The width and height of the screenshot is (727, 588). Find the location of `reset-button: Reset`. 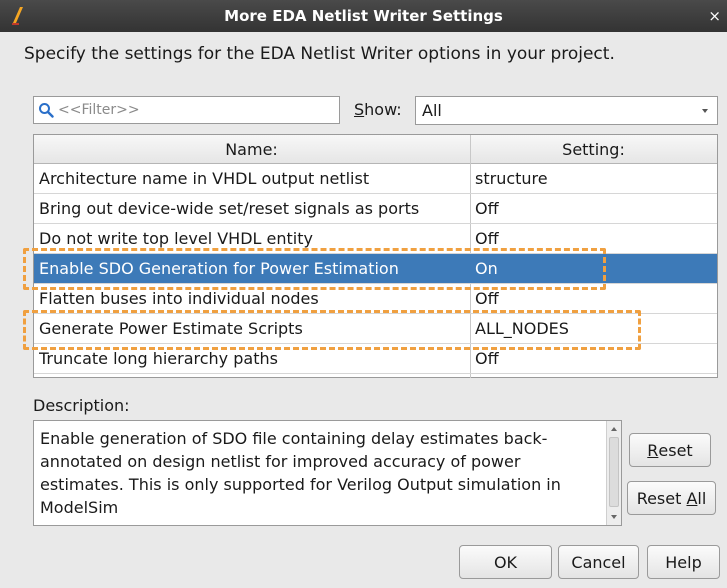

reset-button: Reset is located at coordinates (670, 450).